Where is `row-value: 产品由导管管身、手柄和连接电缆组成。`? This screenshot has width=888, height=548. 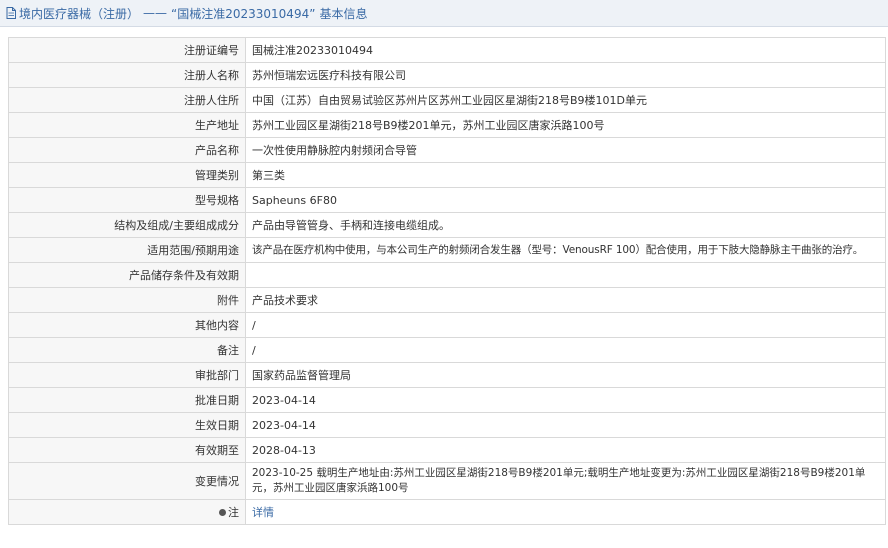
row-value: 产品由导管管身、手柄和连接电缆组成。 is located at coordinates (565, 225).